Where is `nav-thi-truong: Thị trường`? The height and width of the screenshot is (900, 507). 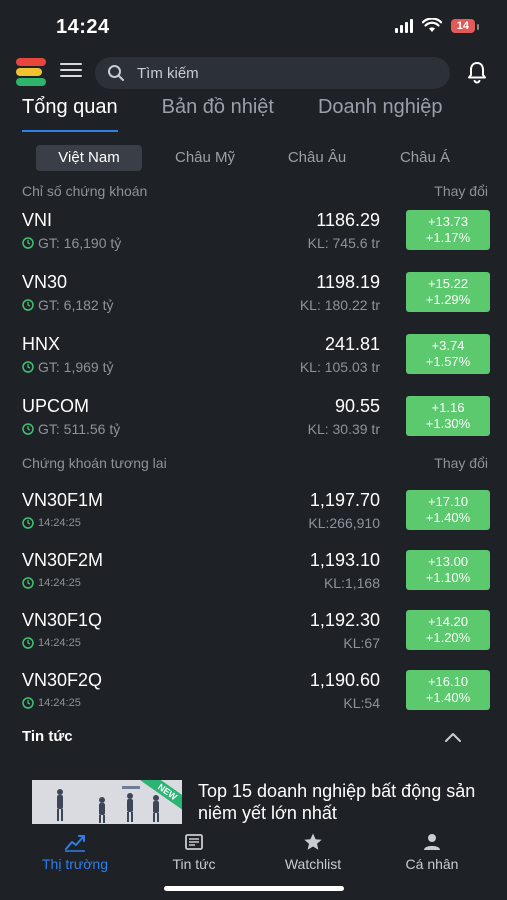
nav-thi-truong: Thị trường is located at coordinates (75, 852).